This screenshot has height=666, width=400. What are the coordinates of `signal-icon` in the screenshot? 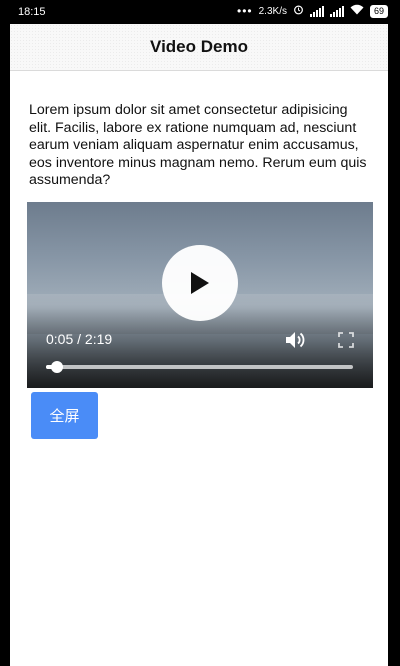 It's located at (316, 11).